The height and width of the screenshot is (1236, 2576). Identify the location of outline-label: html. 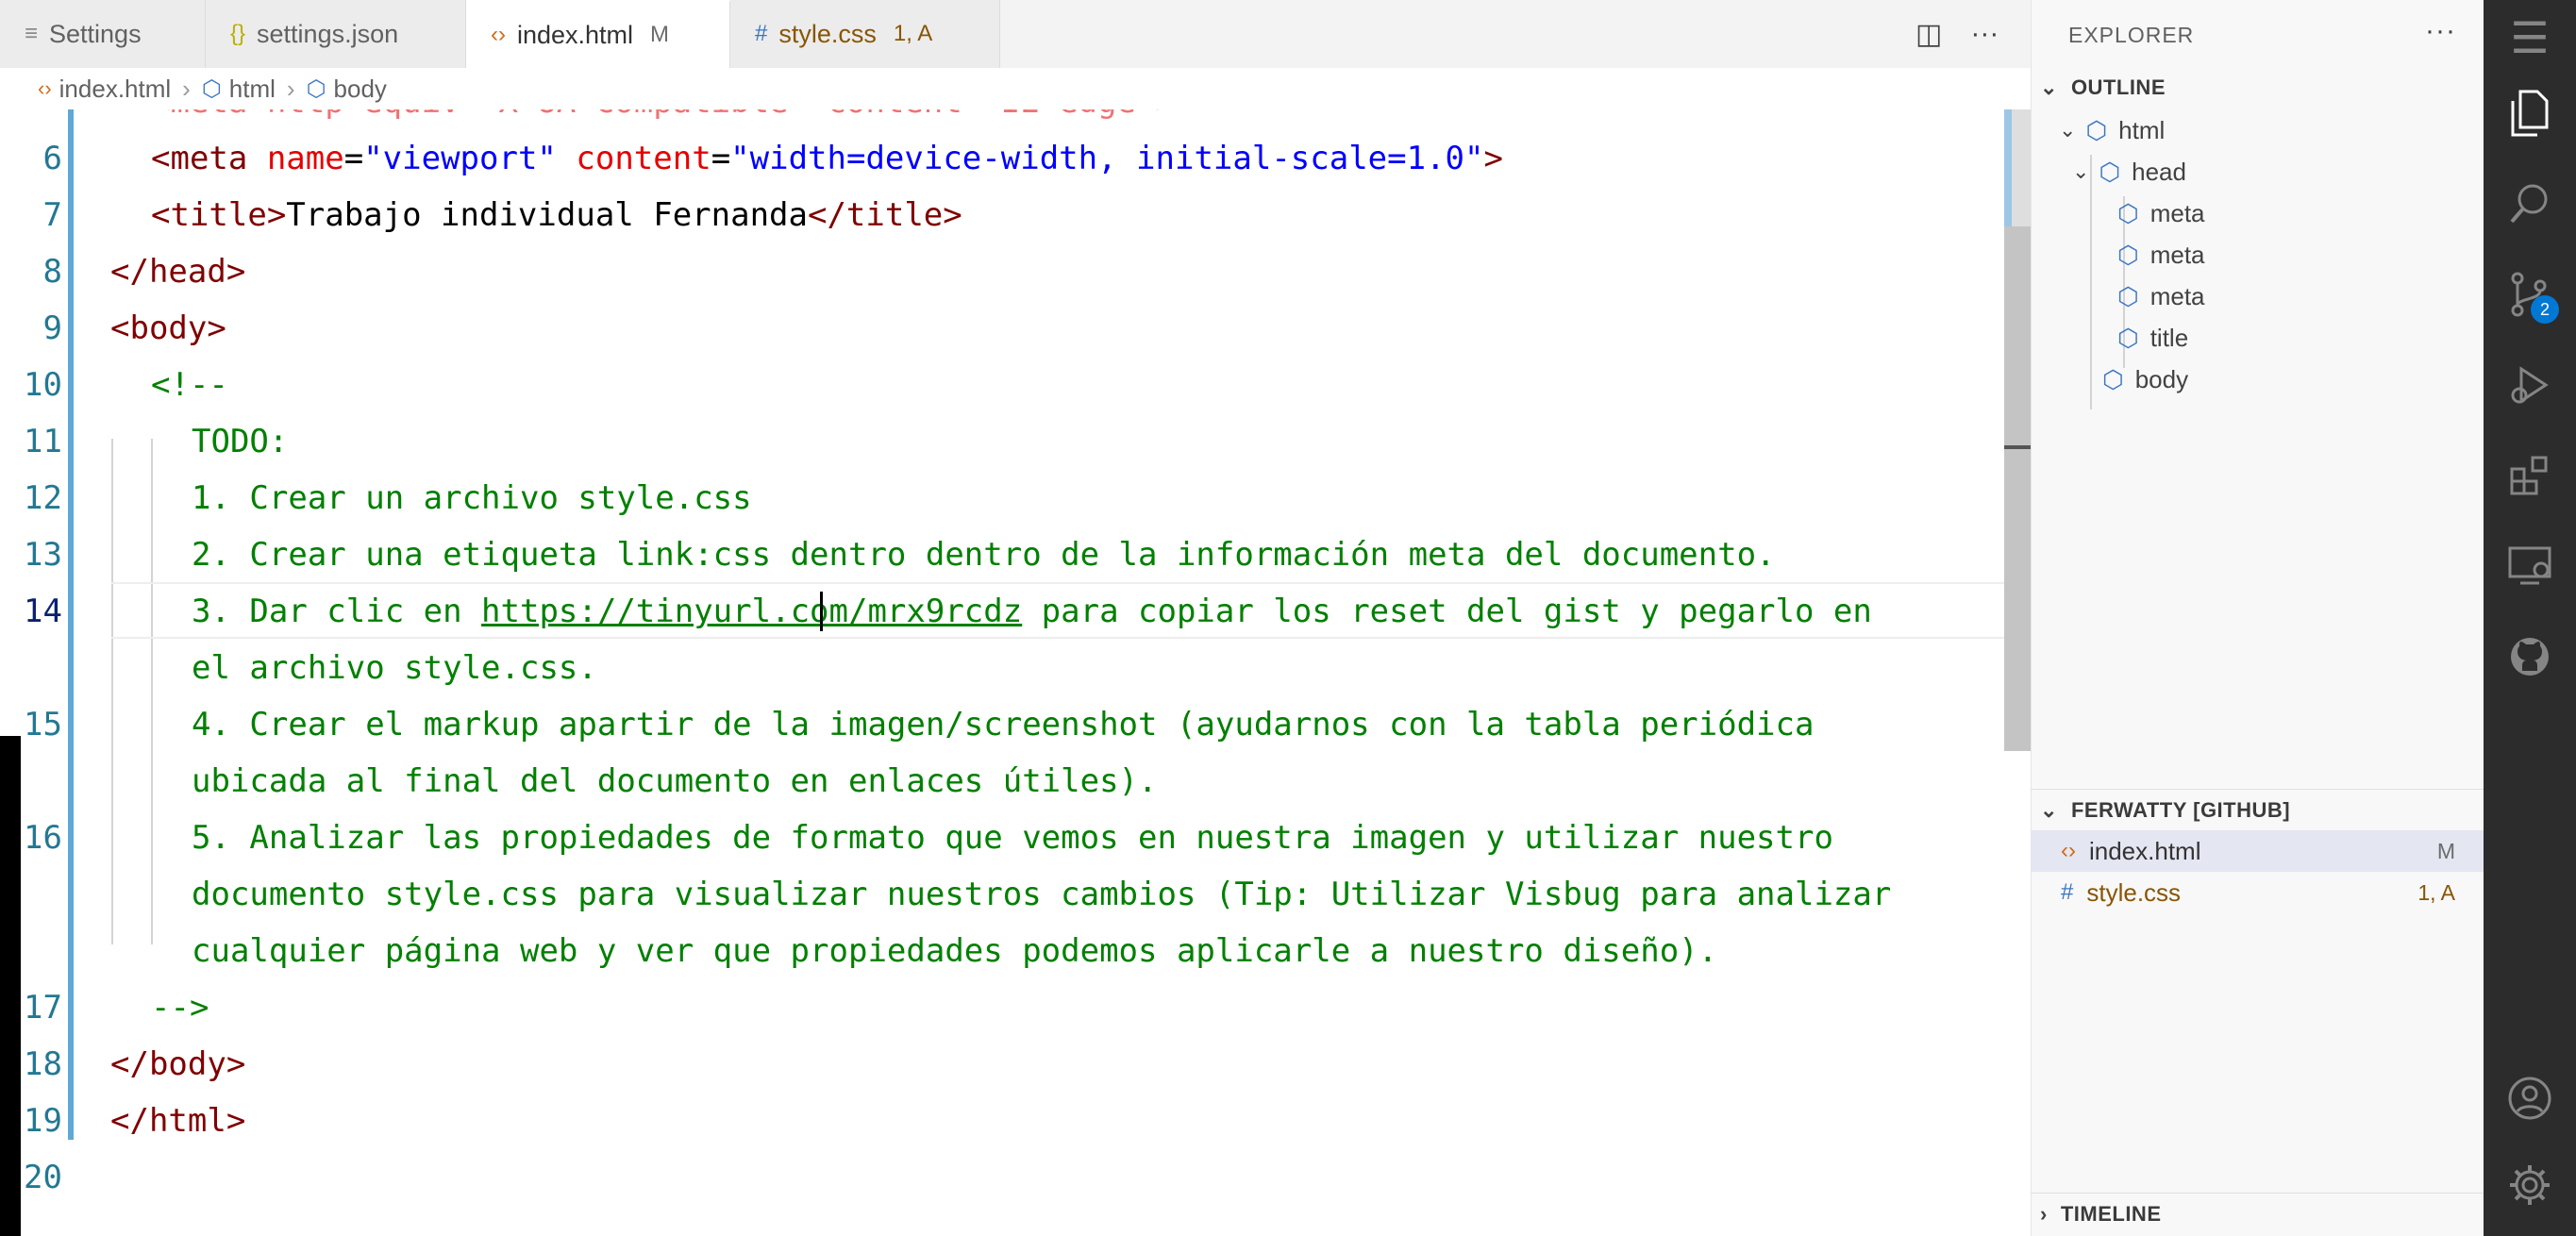
(2142, 129).